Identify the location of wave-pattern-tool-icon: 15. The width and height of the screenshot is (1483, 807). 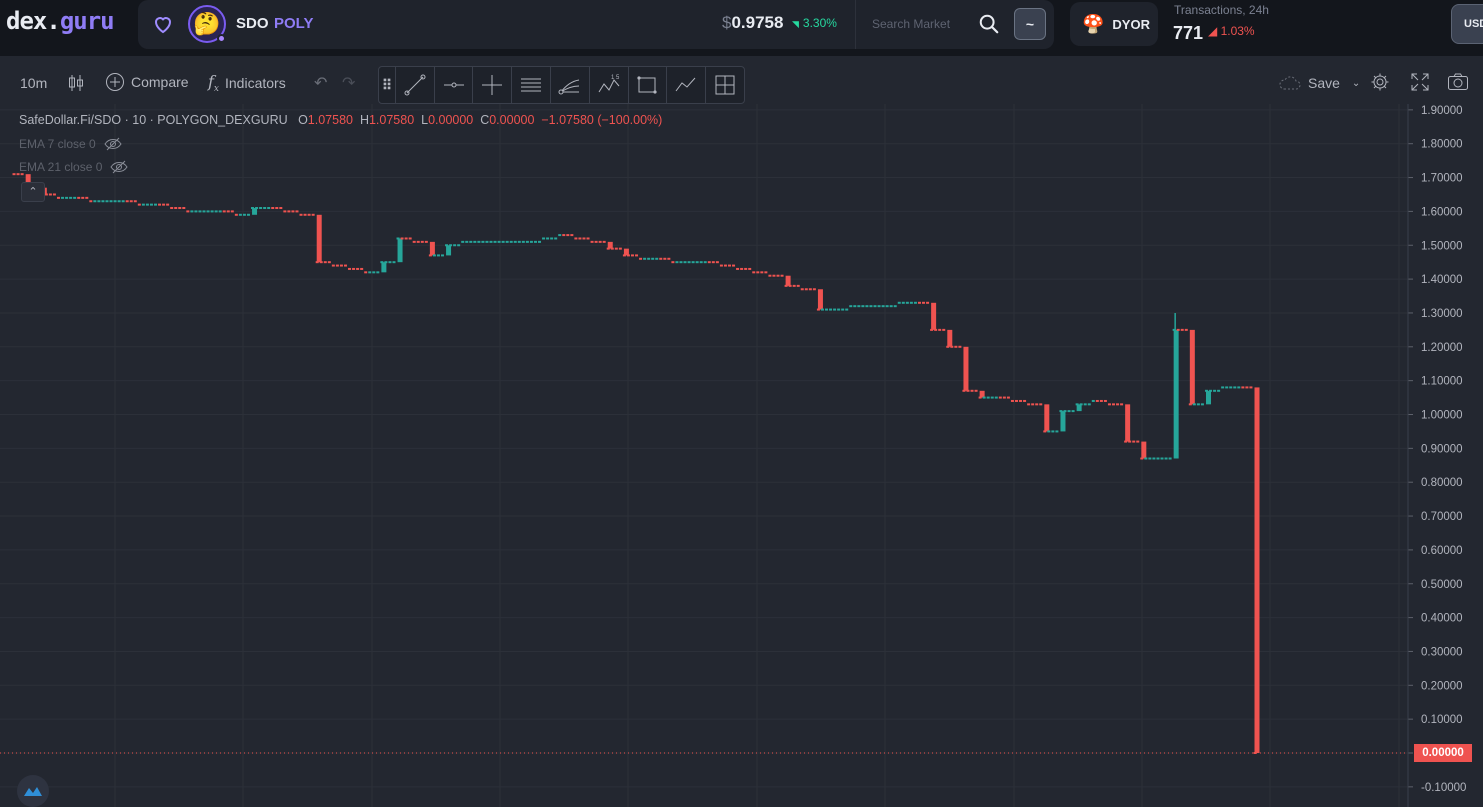
(608, 85).